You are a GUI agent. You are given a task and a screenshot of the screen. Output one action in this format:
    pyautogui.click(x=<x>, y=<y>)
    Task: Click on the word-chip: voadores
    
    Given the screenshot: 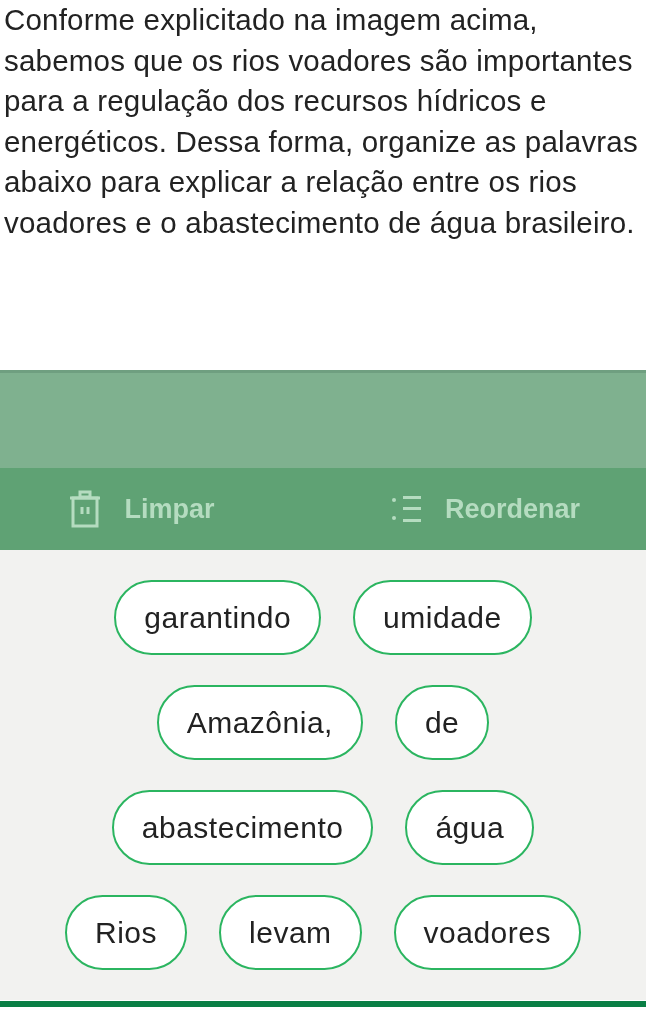 What is the action you would take?
    pyautogui.click(x=487, y=932)
    